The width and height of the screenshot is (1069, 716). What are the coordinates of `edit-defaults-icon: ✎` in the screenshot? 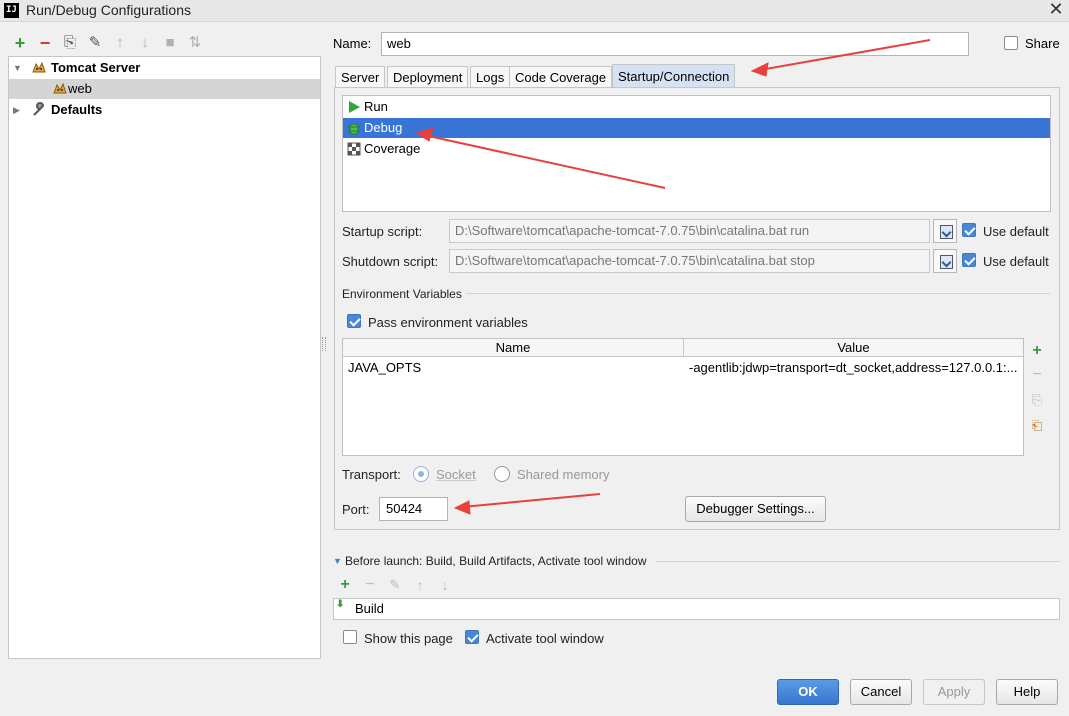 It's located at (95, 43).